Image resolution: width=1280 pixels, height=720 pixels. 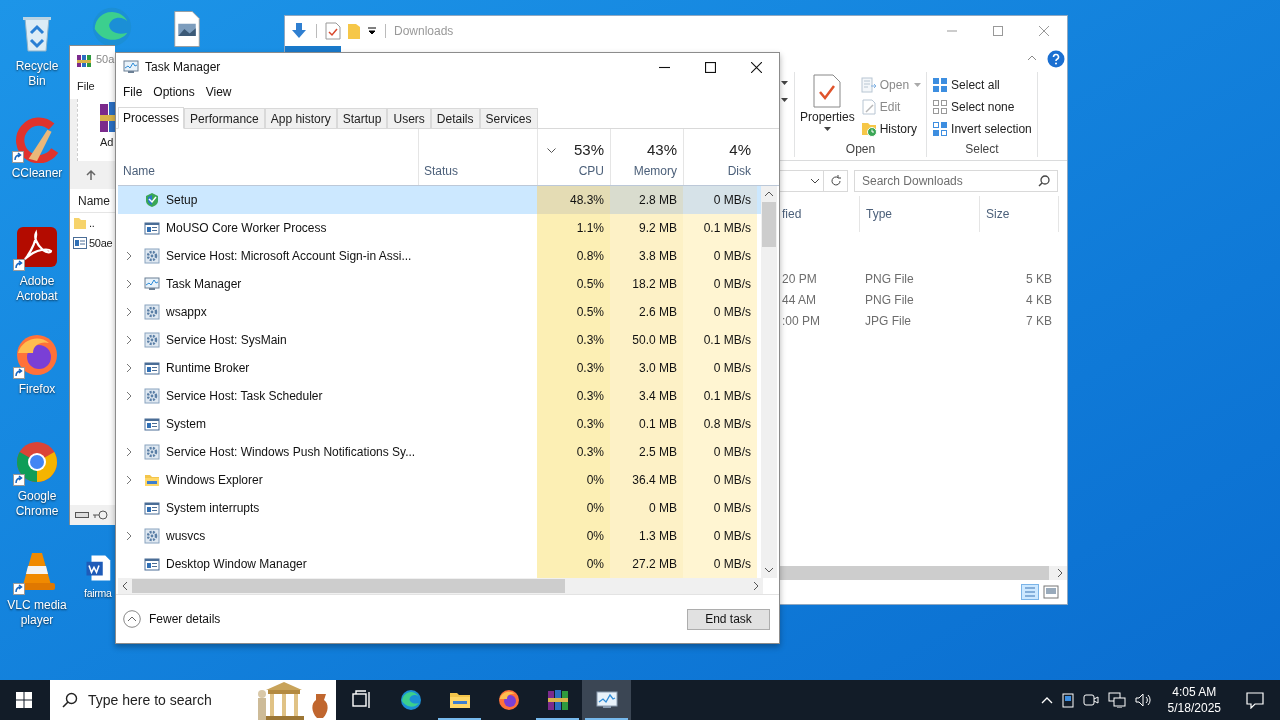 I want to click on desktop-icon-label: VLC media player, so click(x=37, y=613).